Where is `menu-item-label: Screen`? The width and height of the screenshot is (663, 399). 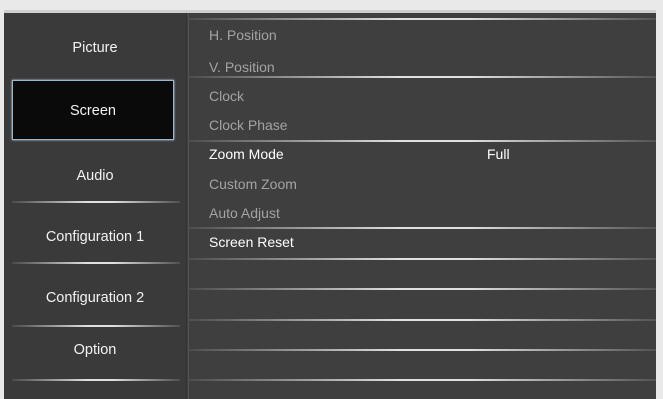 menu-item-label: Screen is located at coordinates (93, 111).